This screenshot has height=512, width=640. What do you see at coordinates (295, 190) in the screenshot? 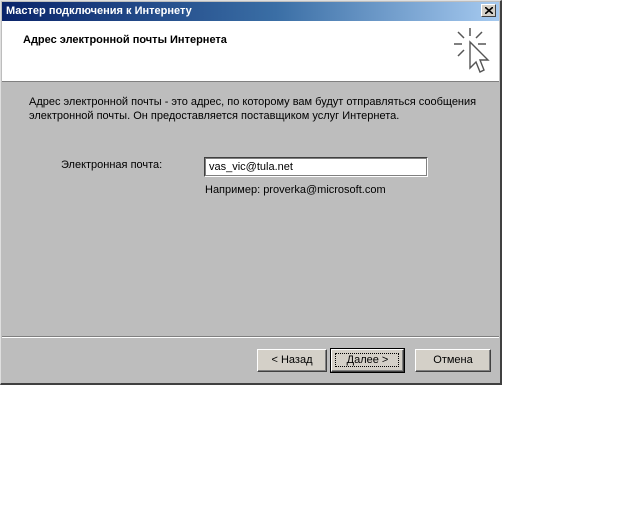
I see `example-text: Например: proverka@microsoft.com` at bounding box center [295, 190].